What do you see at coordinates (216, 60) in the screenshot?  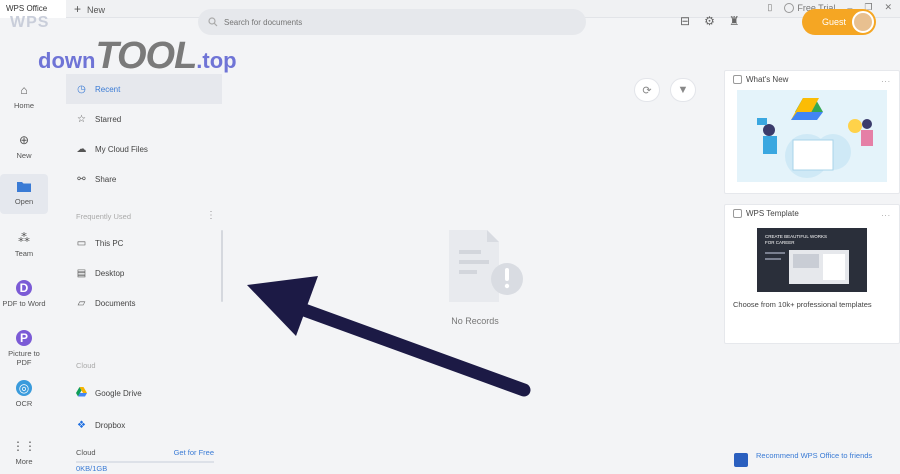 I see `watermark-part-3: .top` at bounding box center [216, 60].